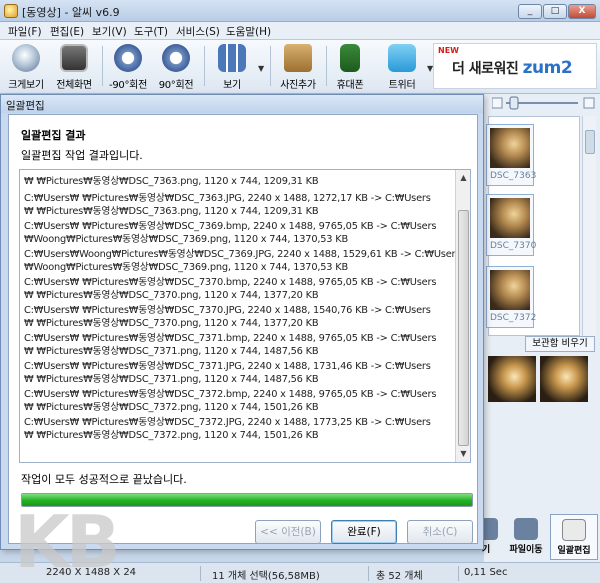 The width and height of the screenshot is (600, 583). Describe the element at coordinates (128, 58) in the screenshot. I see `rotate-left-icon` at that location.